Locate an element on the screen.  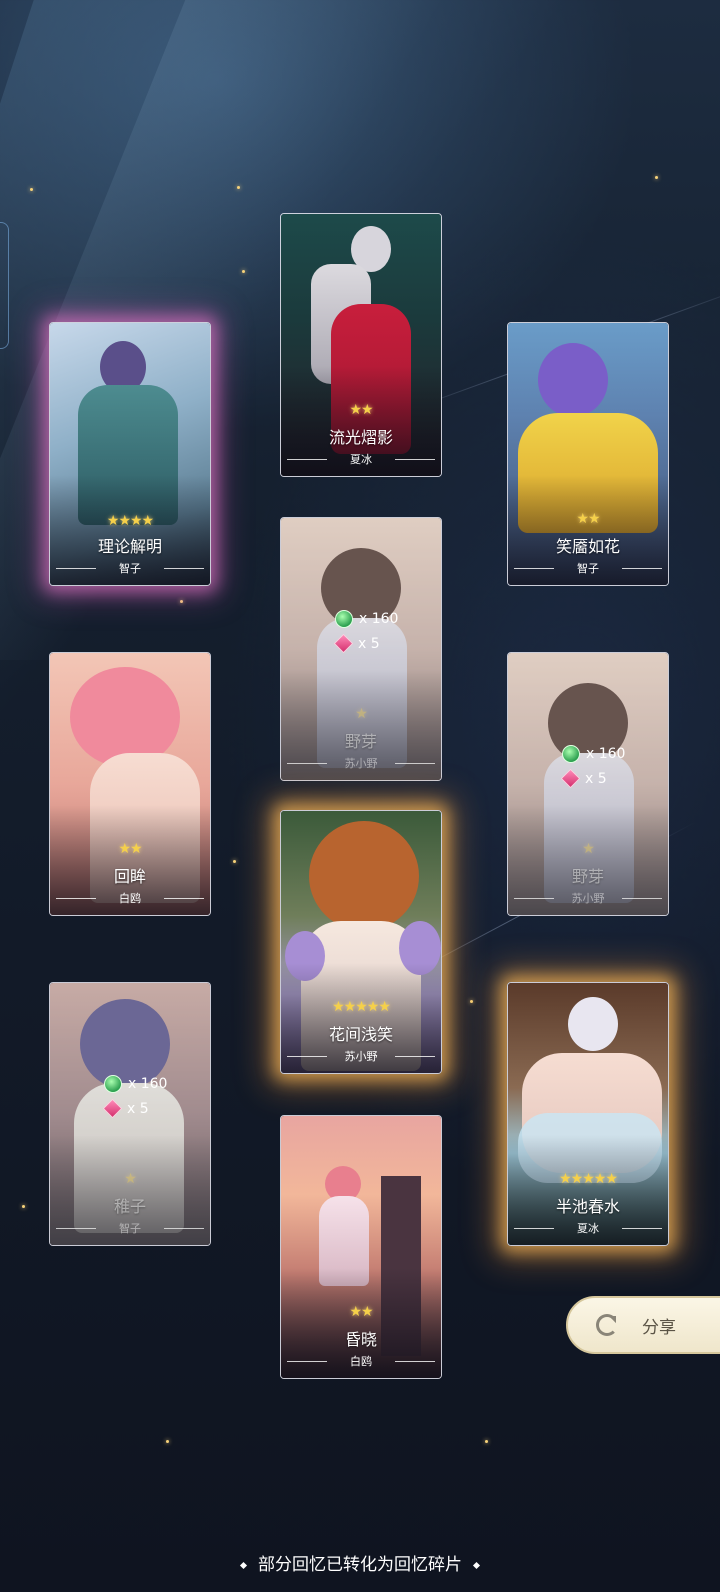
card-title: 稚子 is located at coordinates (129, 1206).